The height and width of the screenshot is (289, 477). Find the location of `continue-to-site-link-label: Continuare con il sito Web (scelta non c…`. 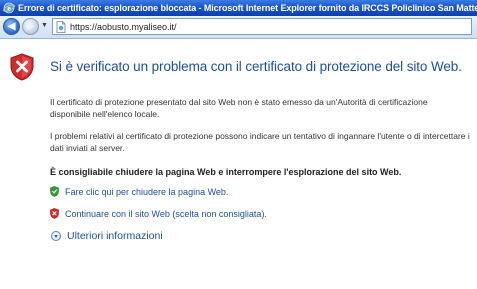

continue-to-site-link-label: Continuare con il sito Web (scelta non c… is located at coordinates (166, 214).